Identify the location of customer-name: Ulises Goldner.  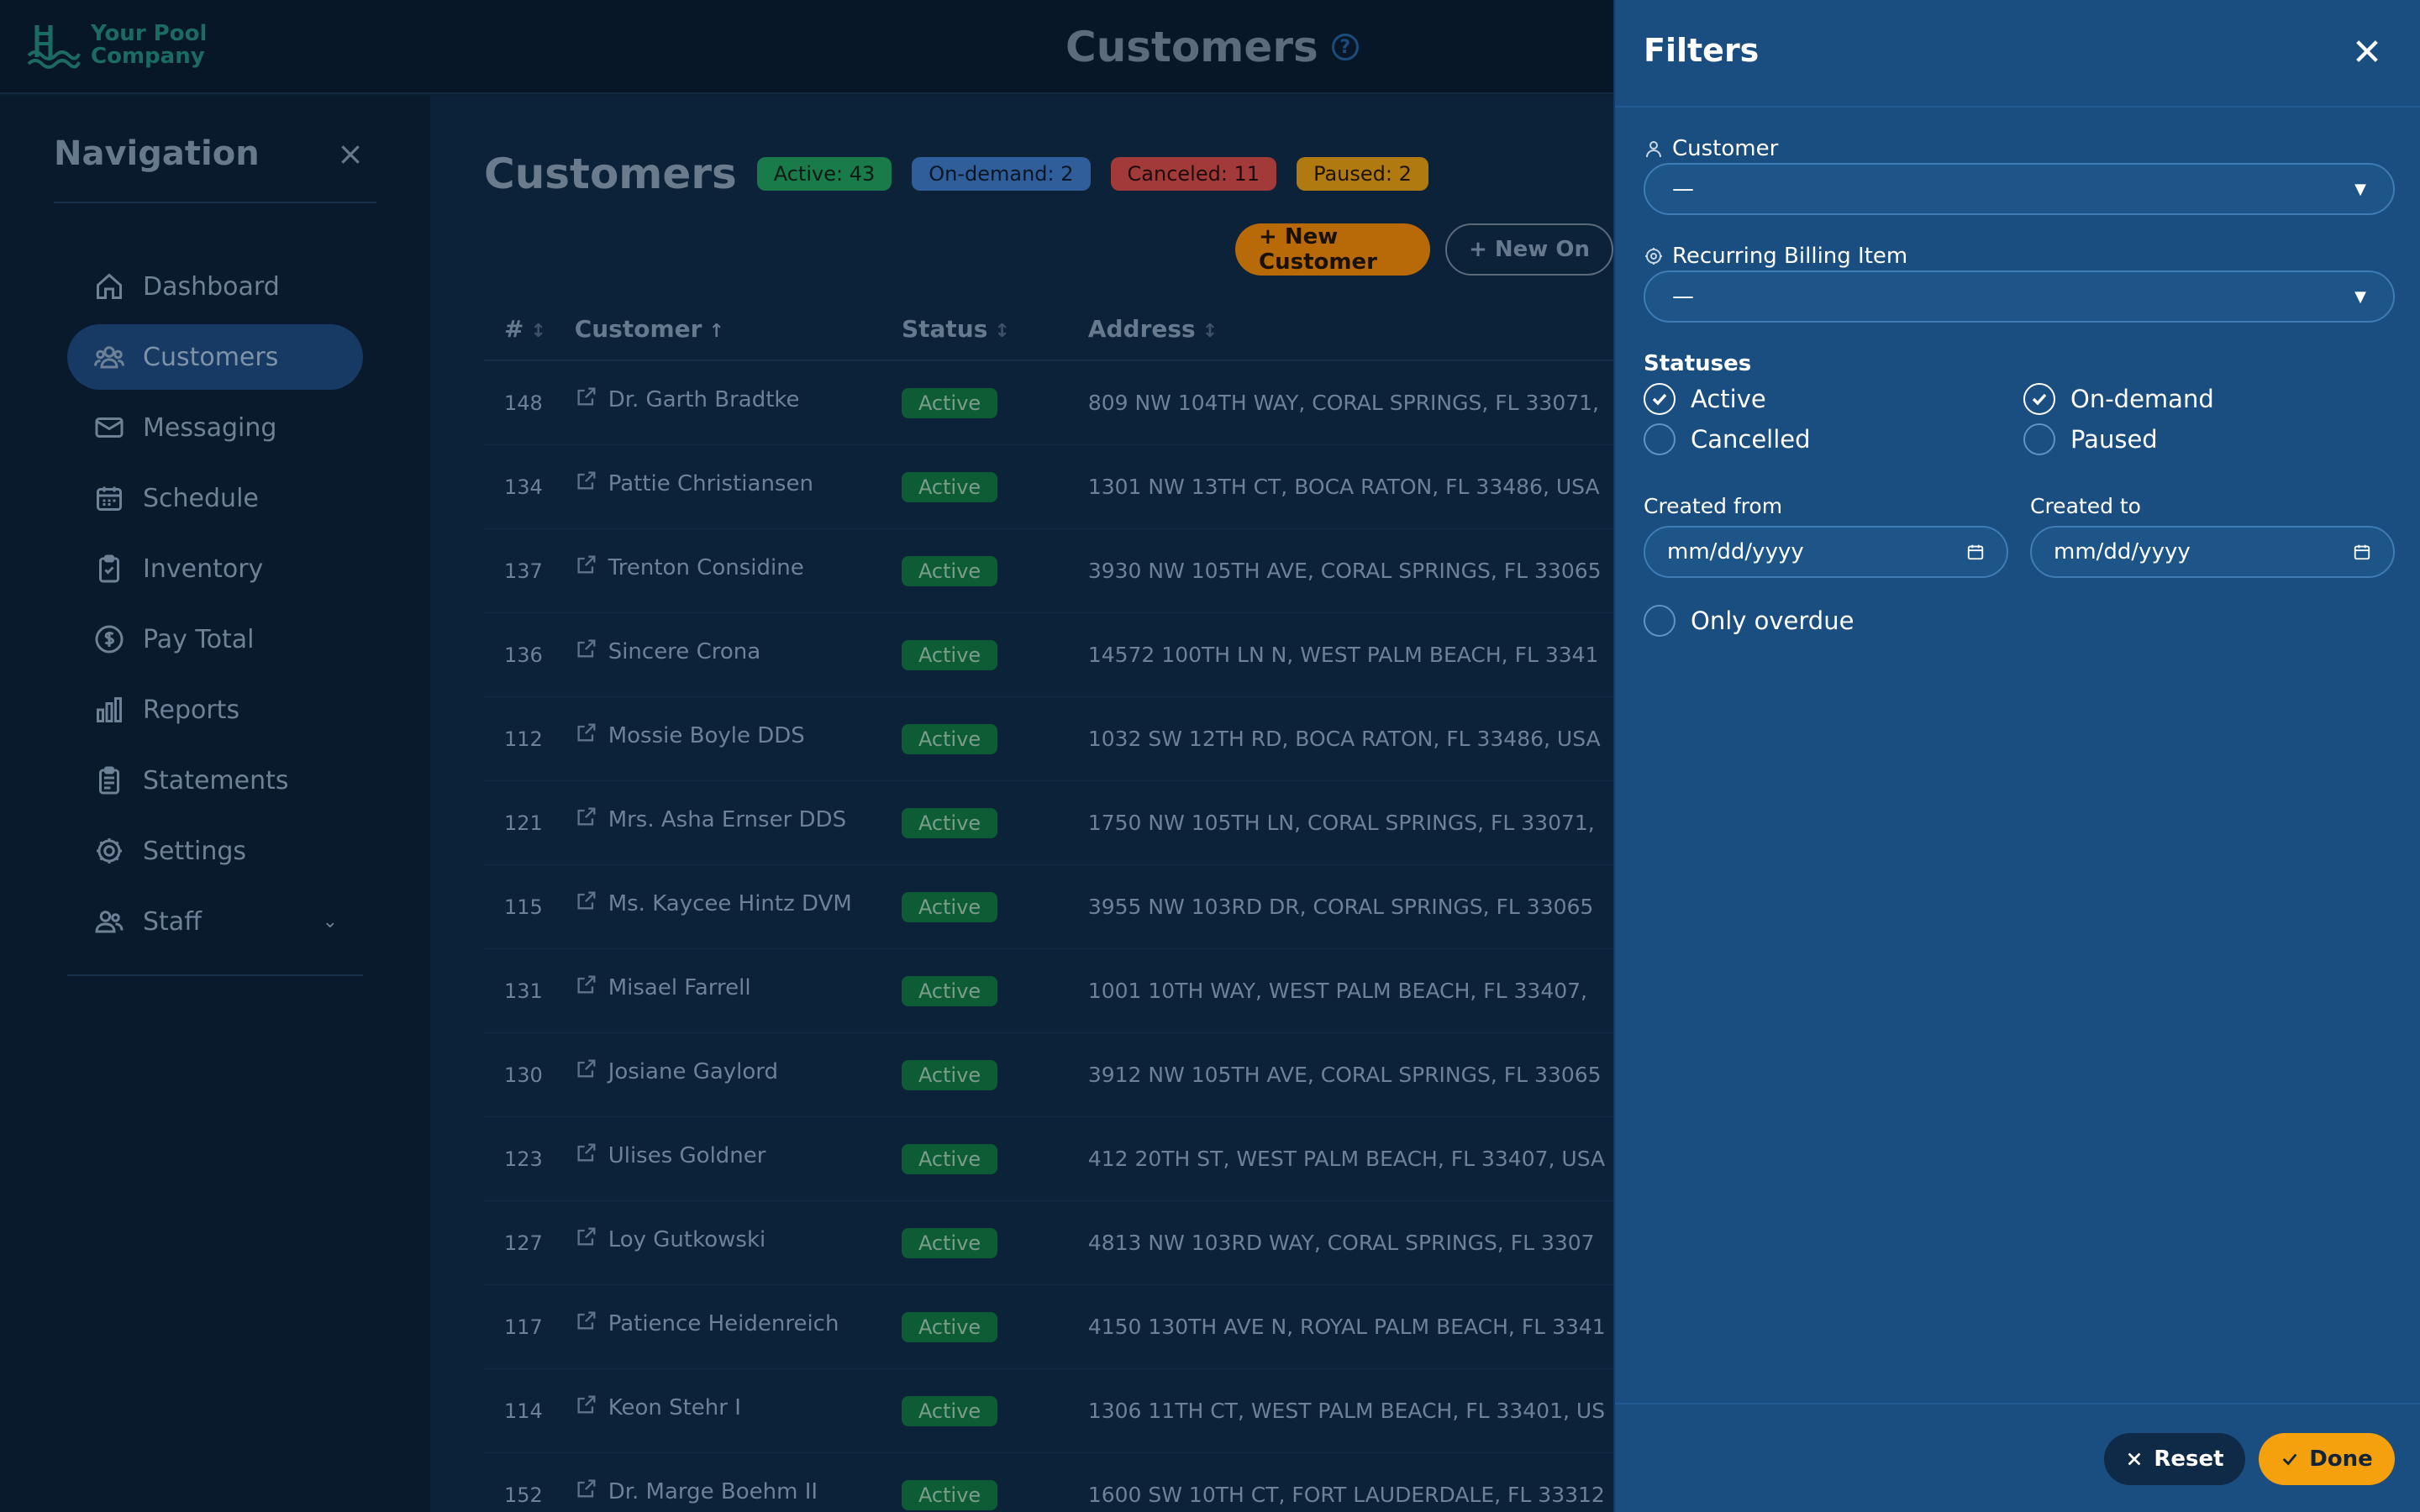
(687, 1155).